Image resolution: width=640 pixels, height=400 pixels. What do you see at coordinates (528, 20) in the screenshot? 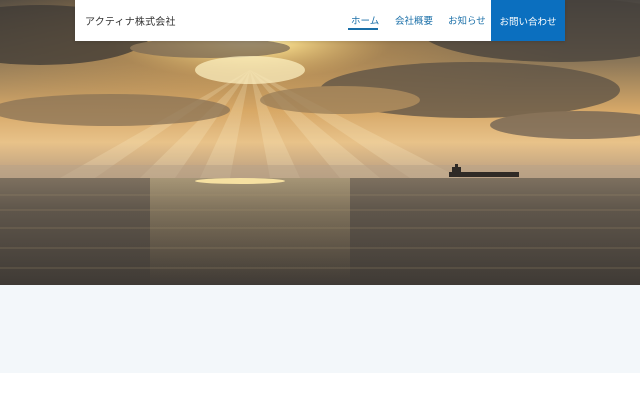
I see `contact-button: お問い合わせ` at bounding box center [528, 20].